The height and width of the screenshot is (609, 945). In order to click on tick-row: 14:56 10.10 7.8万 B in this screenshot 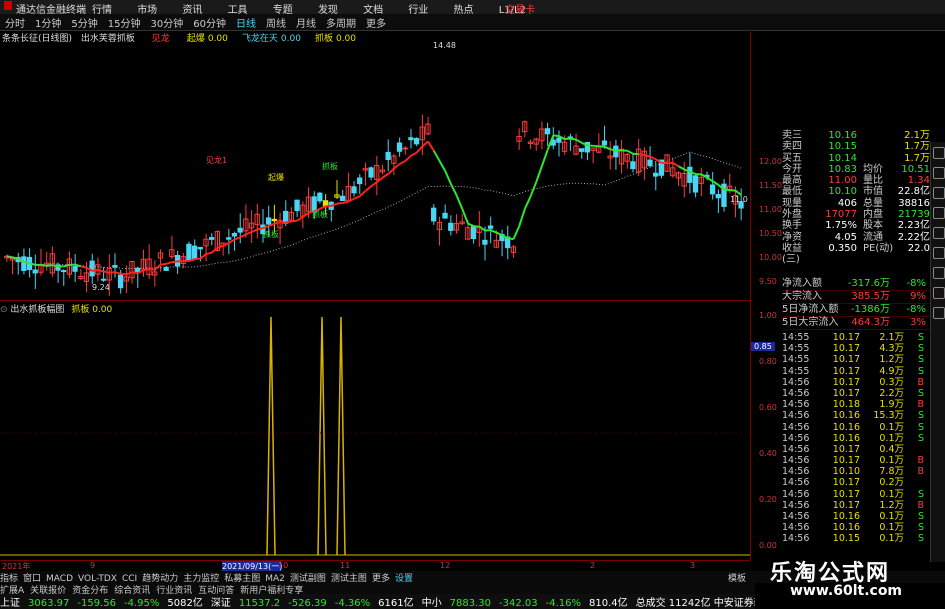, I will do `click(856, 471)`.